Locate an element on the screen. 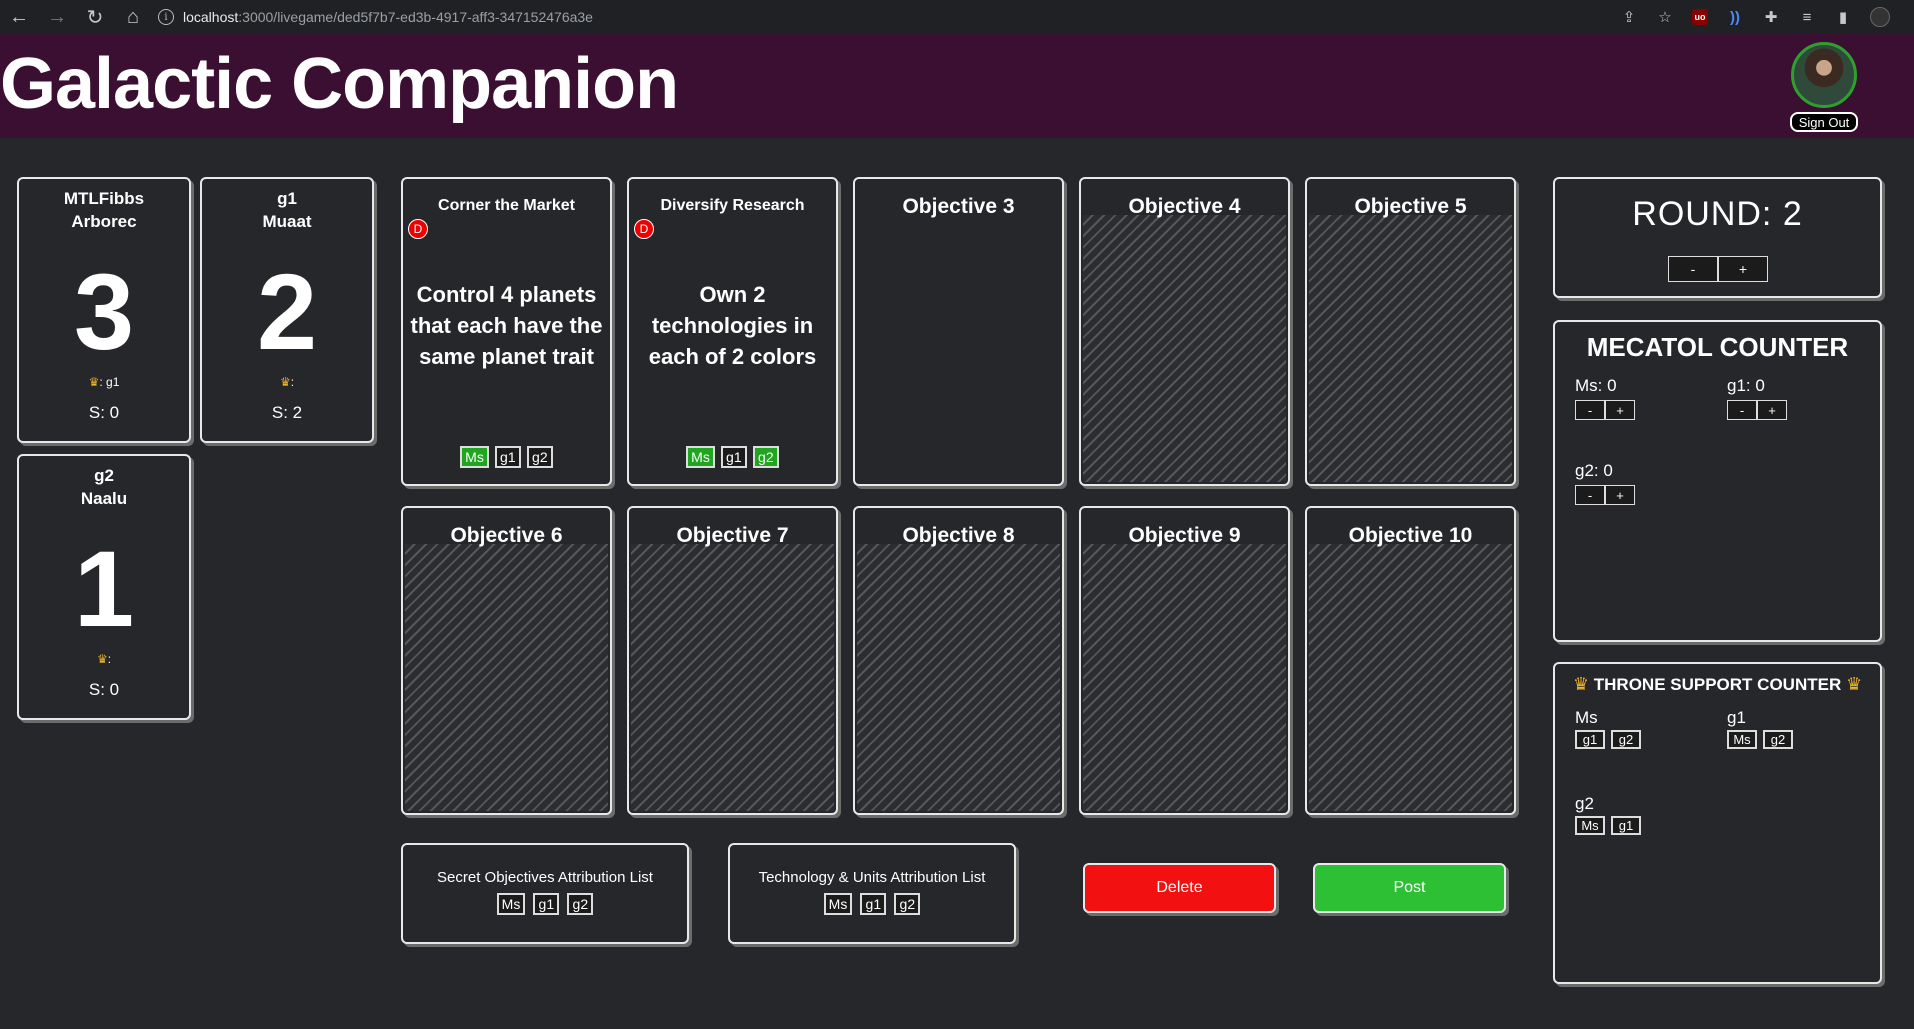  share-icon: ⇪ is located at coordinates (1629, 17).